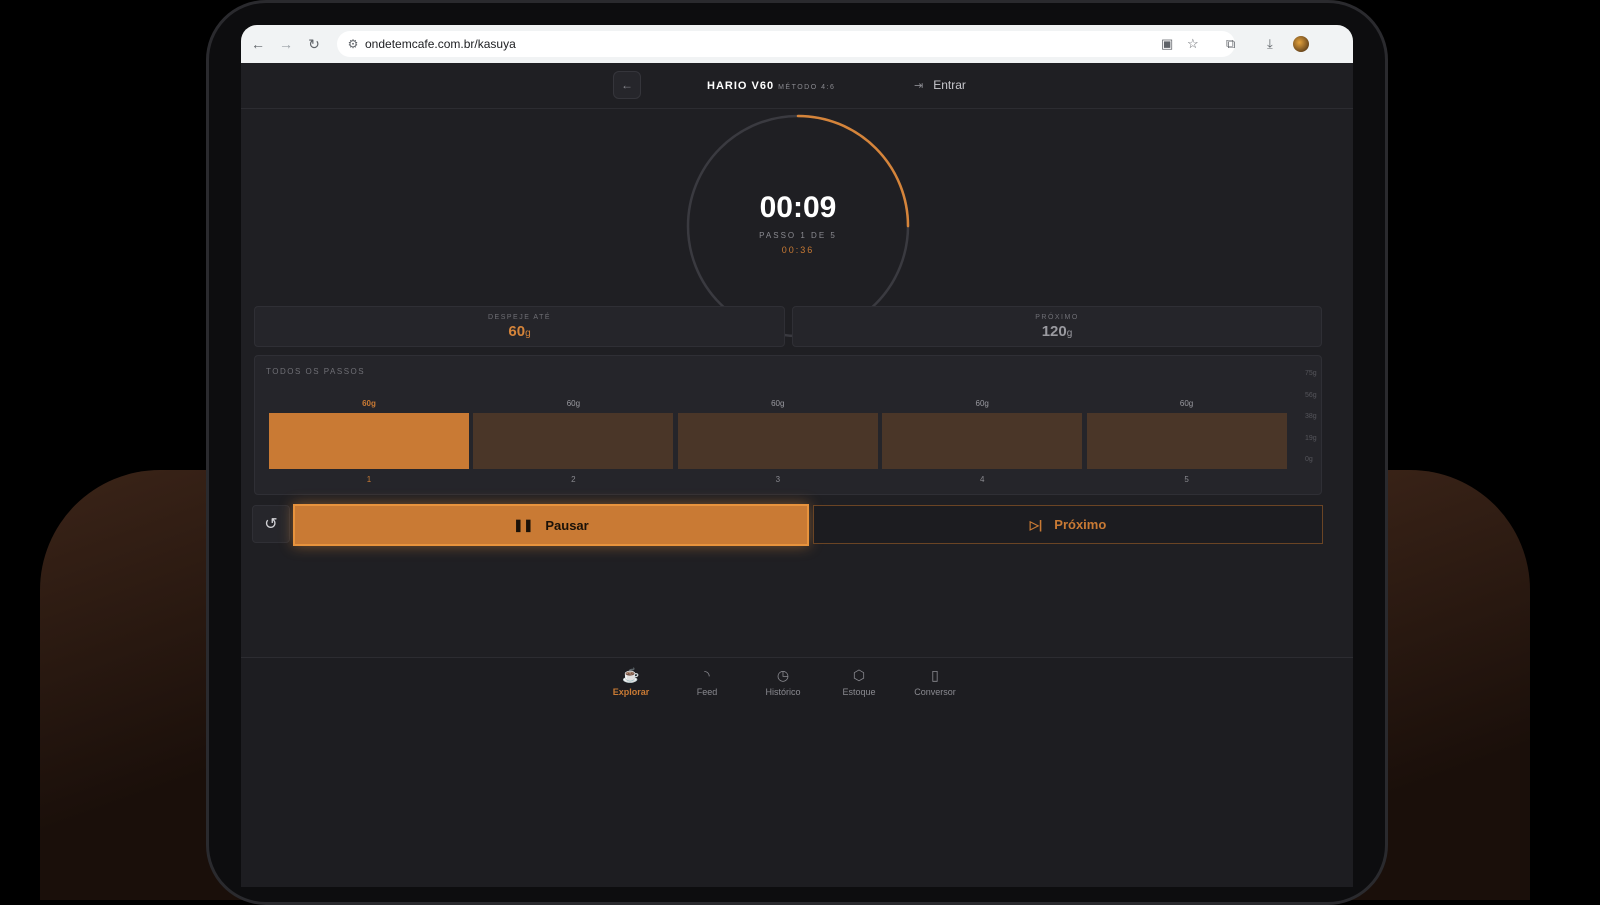 The height and width of the screenshot is (905, 1600). Describe the element at coordinates (573, 479) in the screenshot. I see `step-bar-category-label: 2` at that location.